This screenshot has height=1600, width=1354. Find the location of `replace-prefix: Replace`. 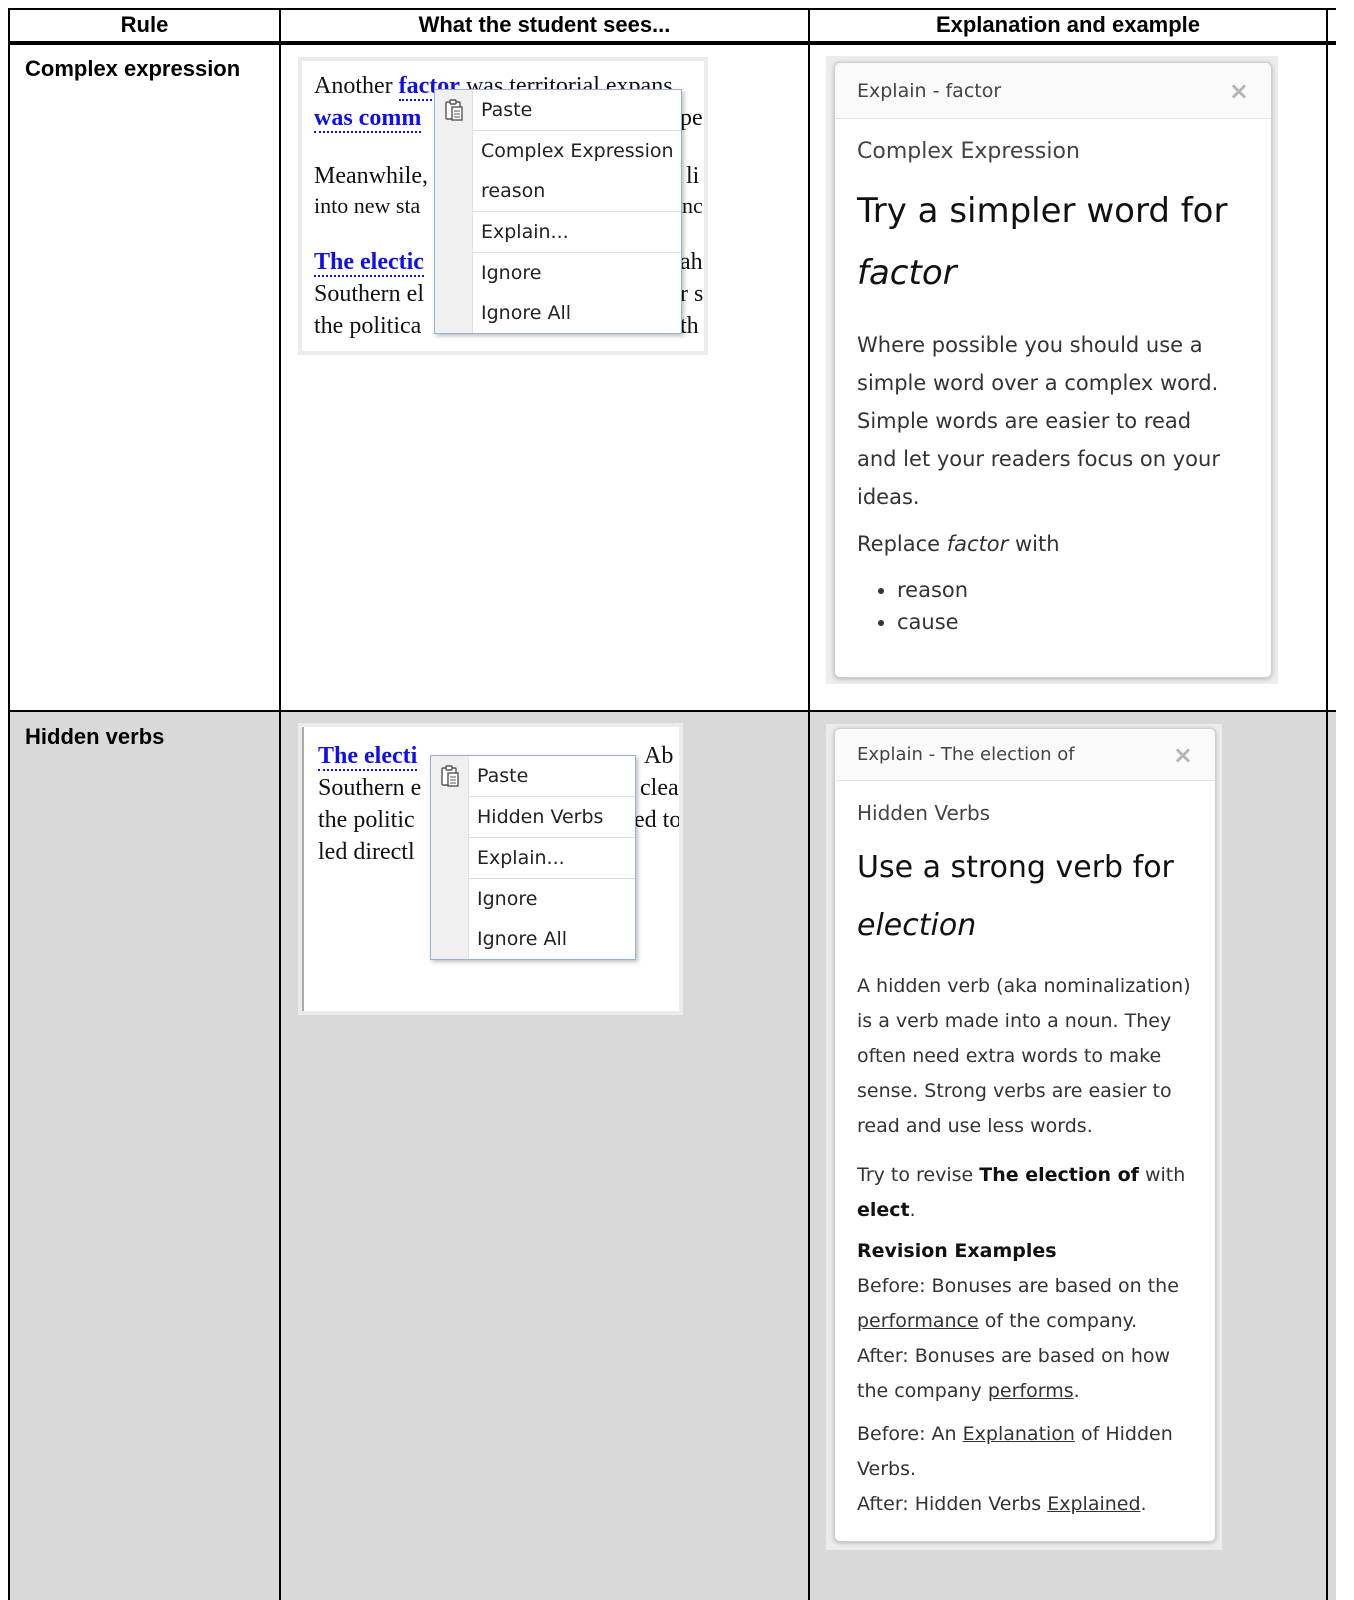

replace-prefix: Replace is located at coordinates (899, 544).